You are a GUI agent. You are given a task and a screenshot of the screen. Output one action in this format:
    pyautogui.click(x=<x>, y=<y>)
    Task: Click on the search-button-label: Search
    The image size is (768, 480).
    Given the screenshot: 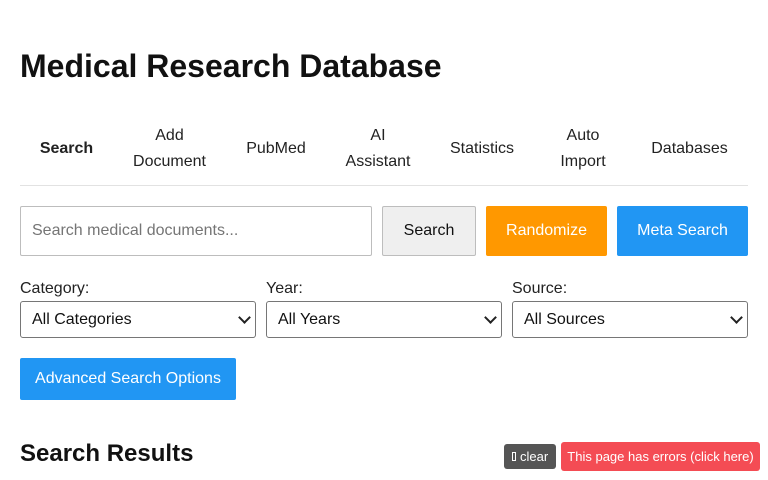 What is the action you would take?
    pyautogui.click(x=429, y=230)
    